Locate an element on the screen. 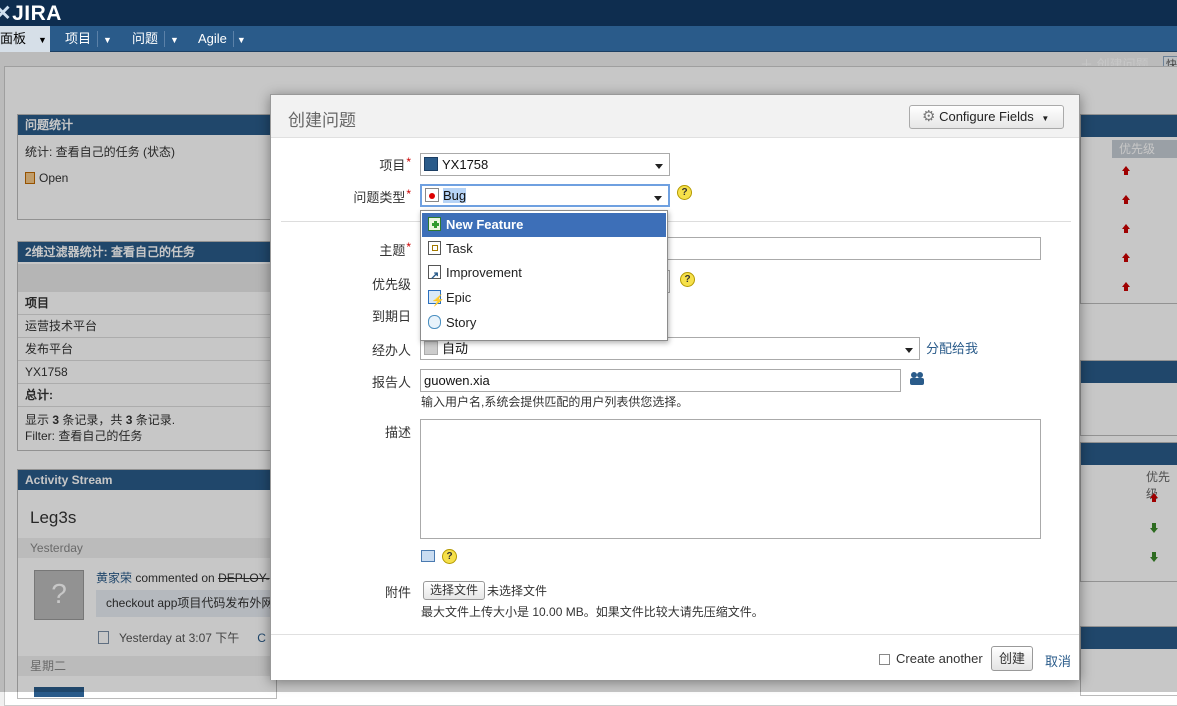 This screenshot has height=706, width=1177. attachment-label: 附件 is located at coordinates (397, 592).